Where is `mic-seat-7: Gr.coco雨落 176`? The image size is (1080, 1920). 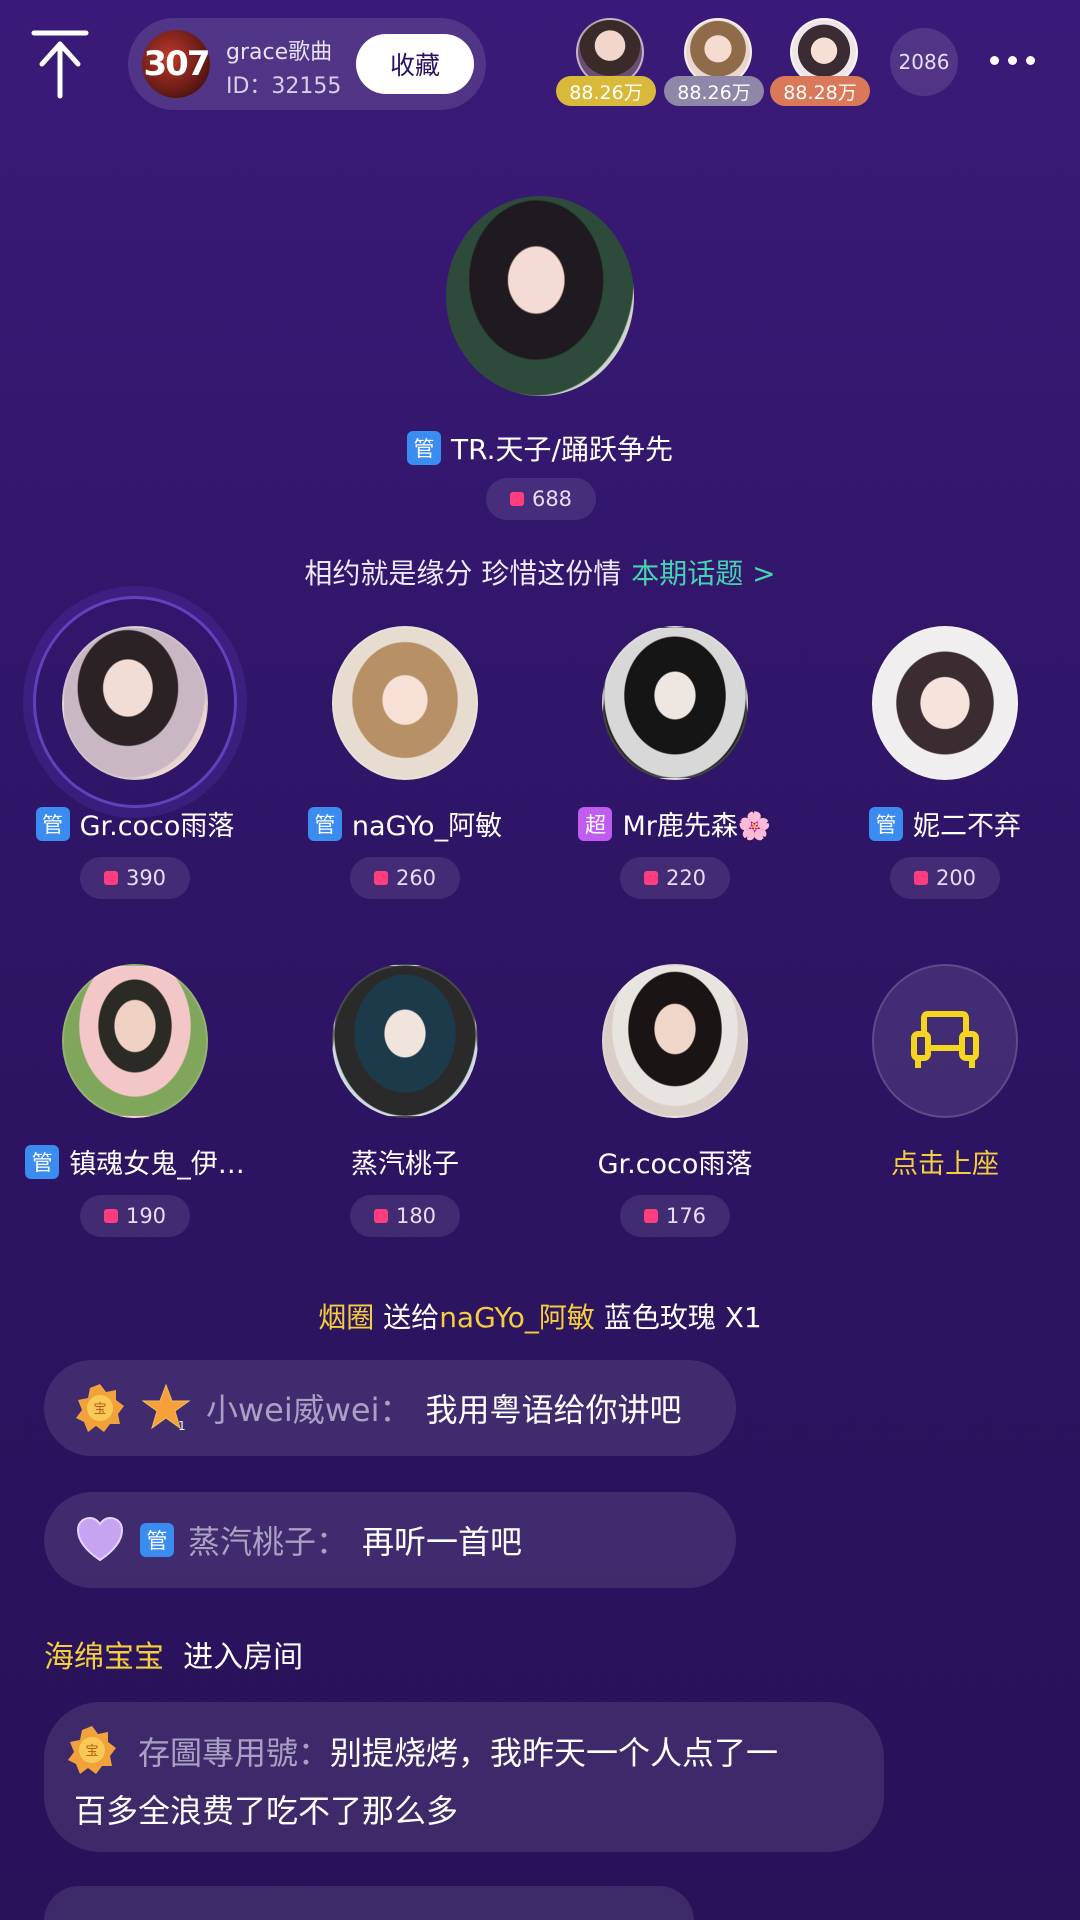
mic-seat-7: Gr.coco雨落 176 is located at coordinates (675, 1100).